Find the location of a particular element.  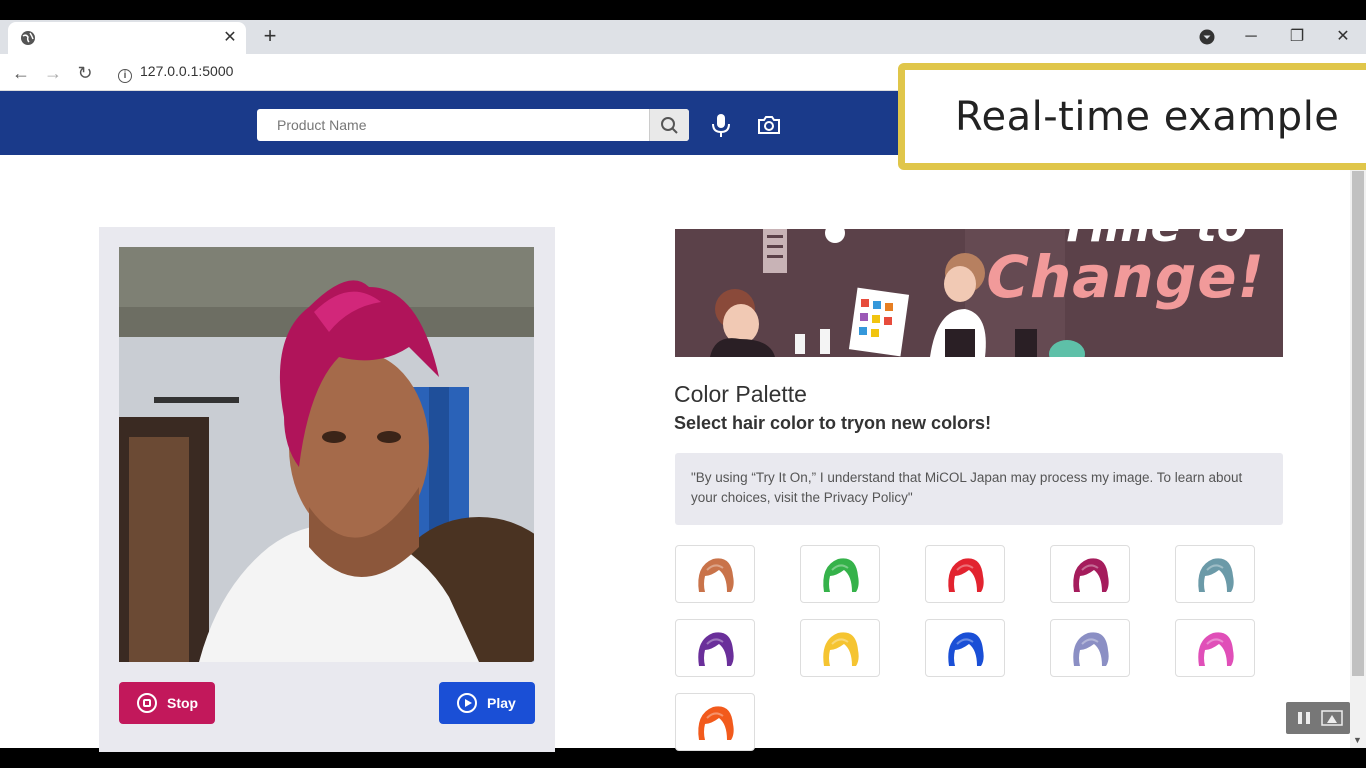

hair-color-swatch-teal-grey is located at coordinates (1215, 574).